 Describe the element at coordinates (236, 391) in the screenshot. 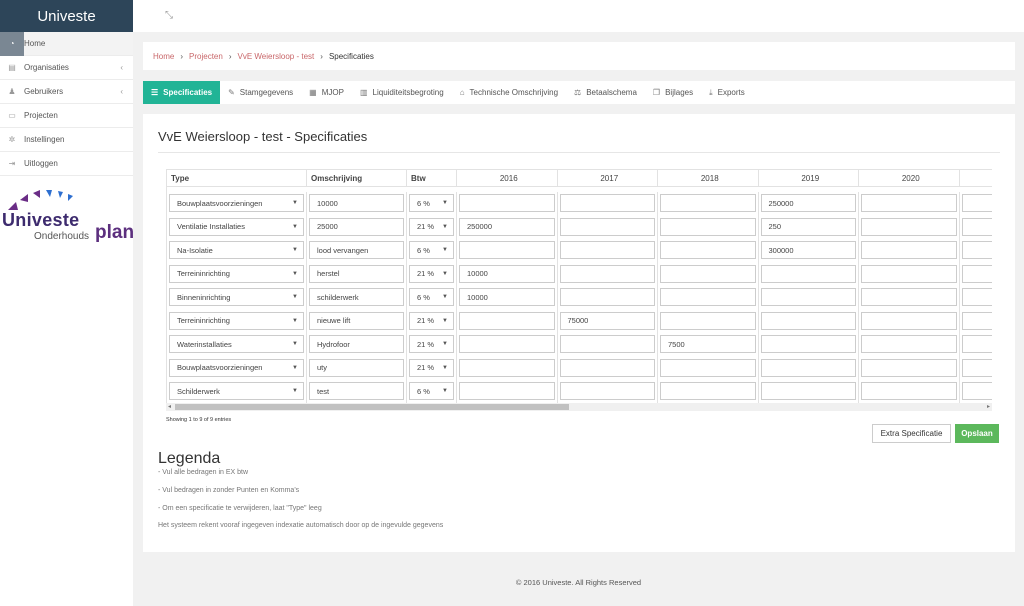

I see `type-select: Schilderwerk ▼` at that location.